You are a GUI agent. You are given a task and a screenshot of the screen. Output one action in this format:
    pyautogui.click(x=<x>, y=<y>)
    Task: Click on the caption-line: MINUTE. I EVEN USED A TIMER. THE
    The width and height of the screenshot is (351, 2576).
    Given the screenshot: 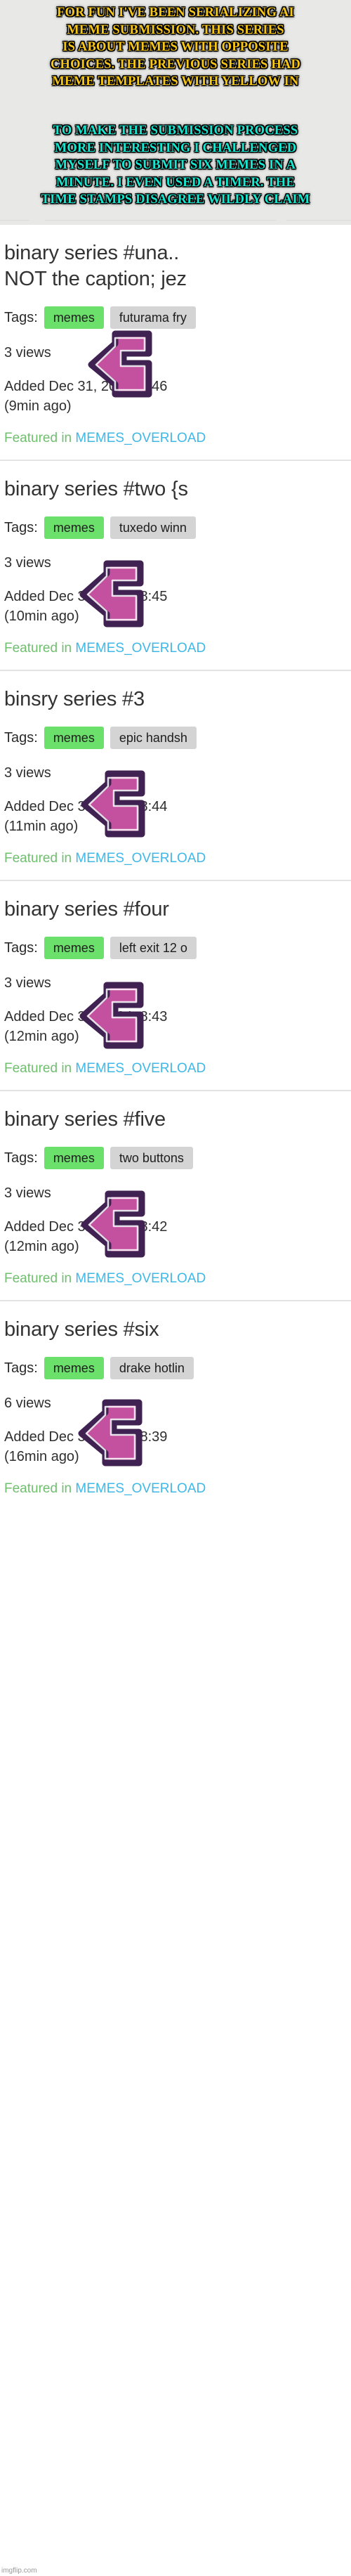 What is the action you would take?
    pyautogui.click(x=175, y=182)
    